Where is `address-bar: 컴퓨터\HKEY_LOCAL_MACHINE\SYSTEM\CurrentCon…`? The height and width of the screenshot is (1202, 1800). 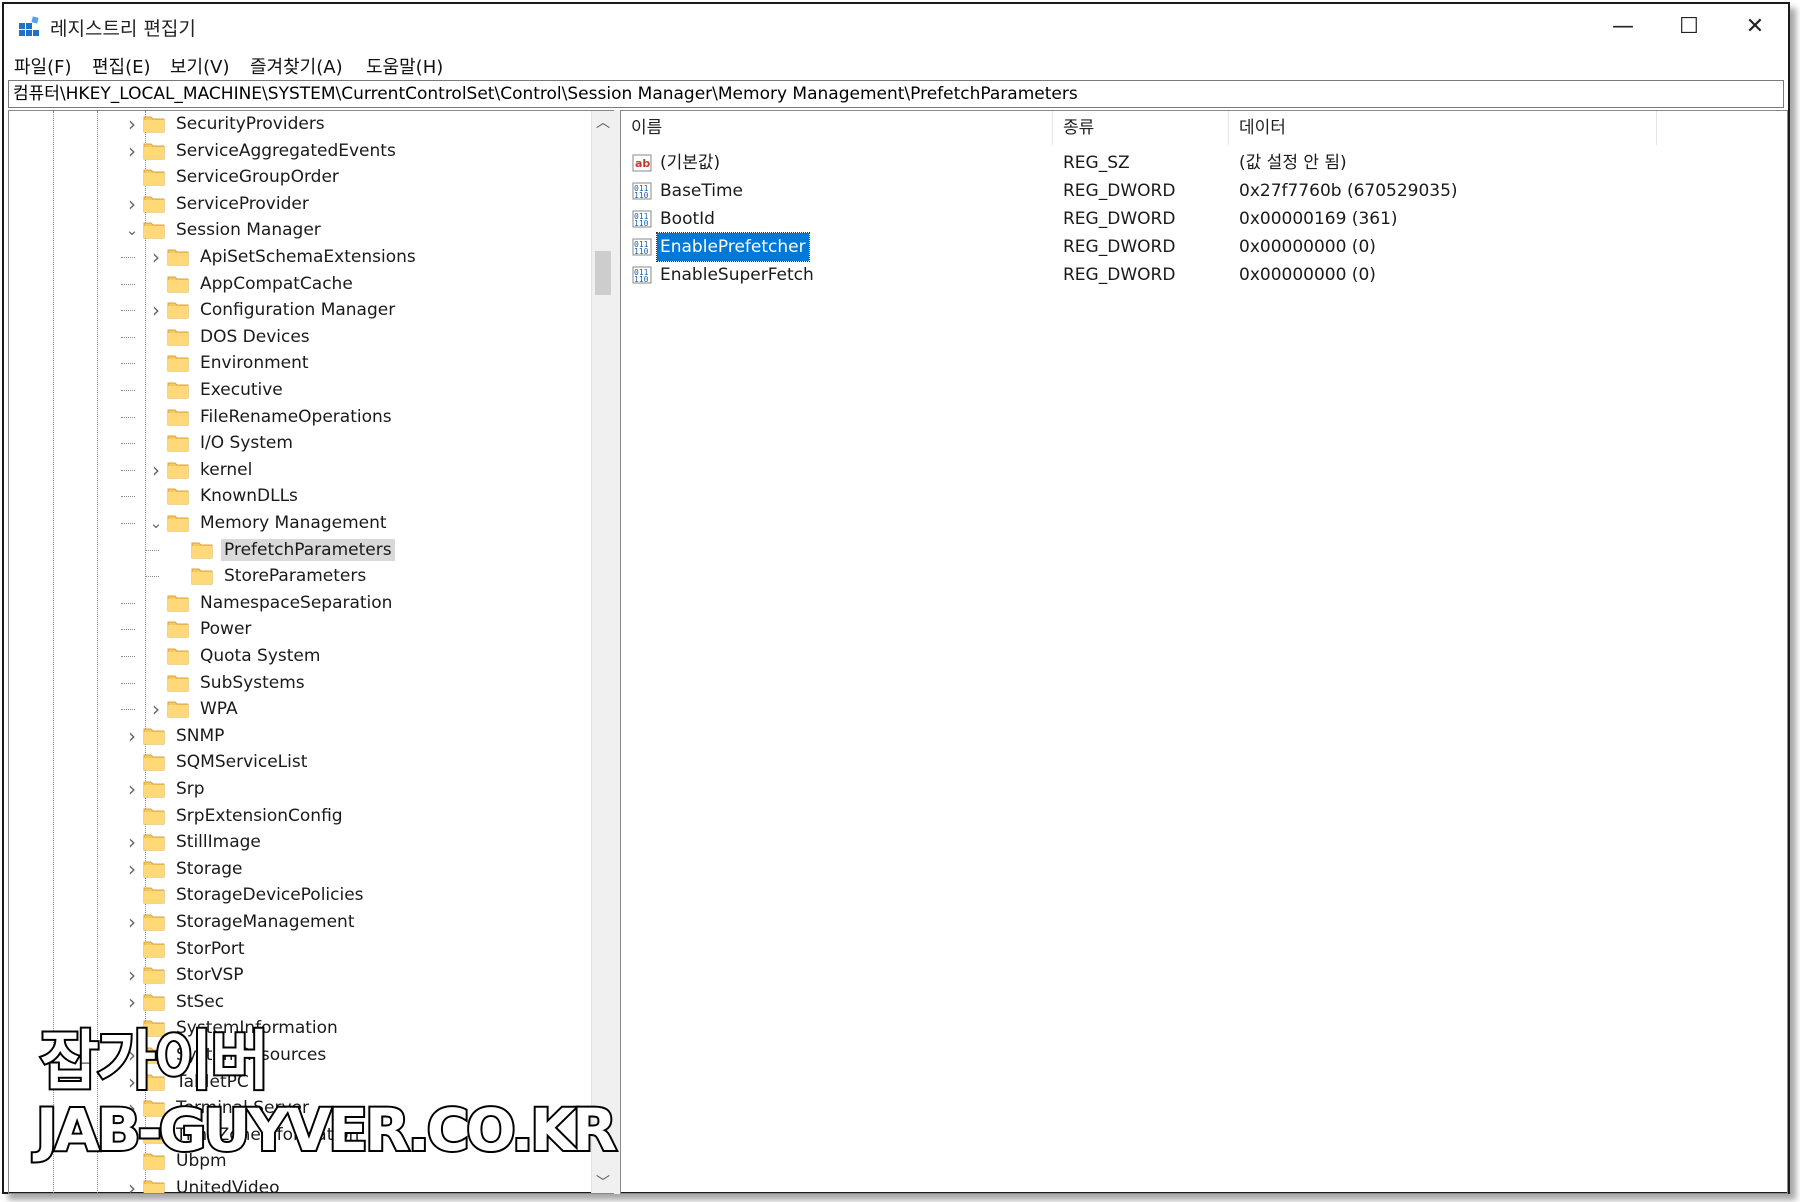 address-bar: 컴퓨터\HKEY_LOCAL_MACHINE\SYSTEM\CurrentCon… is located at coordinates (896, 94).